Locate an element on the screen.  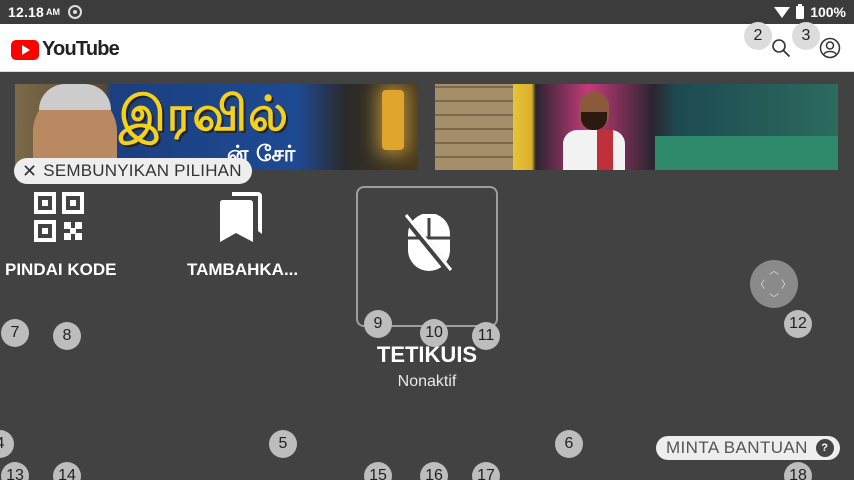
move-overlay-handle: ︿ ﹀ 〈 〉 is located at coordinates (774, 284).